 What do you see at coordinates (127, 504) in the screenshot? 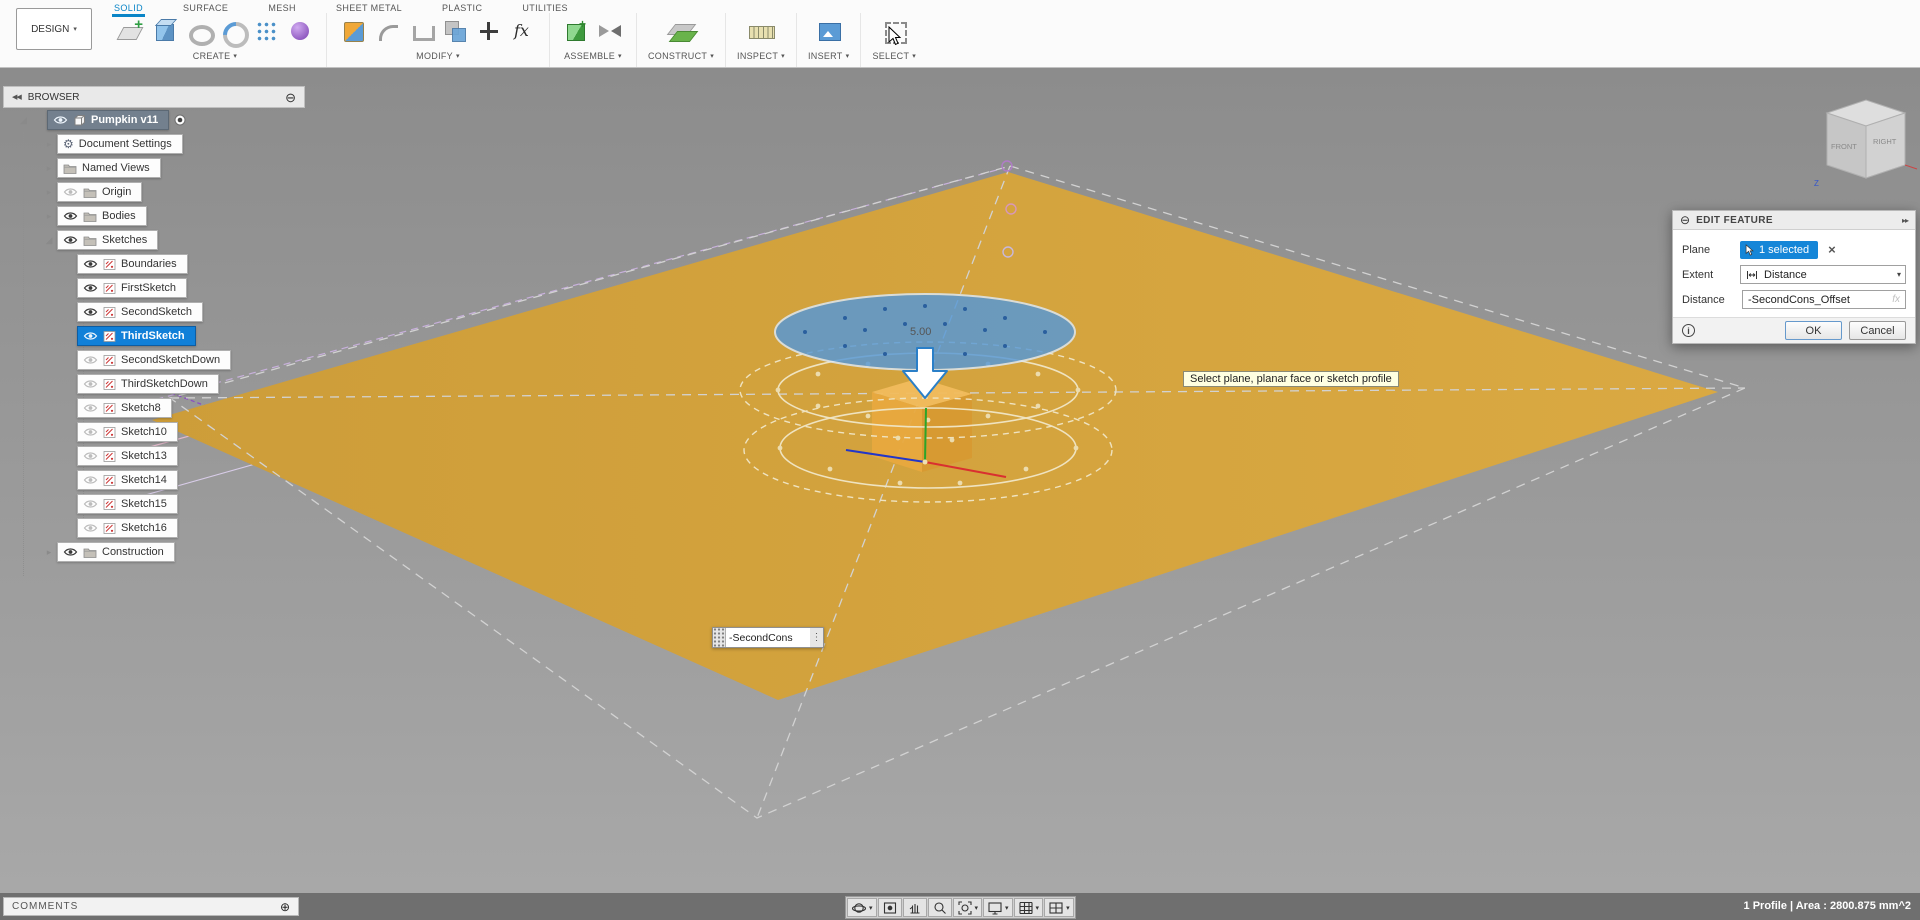
I see `browser-item-sketch15: Sketch15` at bounding box center [127, 504].